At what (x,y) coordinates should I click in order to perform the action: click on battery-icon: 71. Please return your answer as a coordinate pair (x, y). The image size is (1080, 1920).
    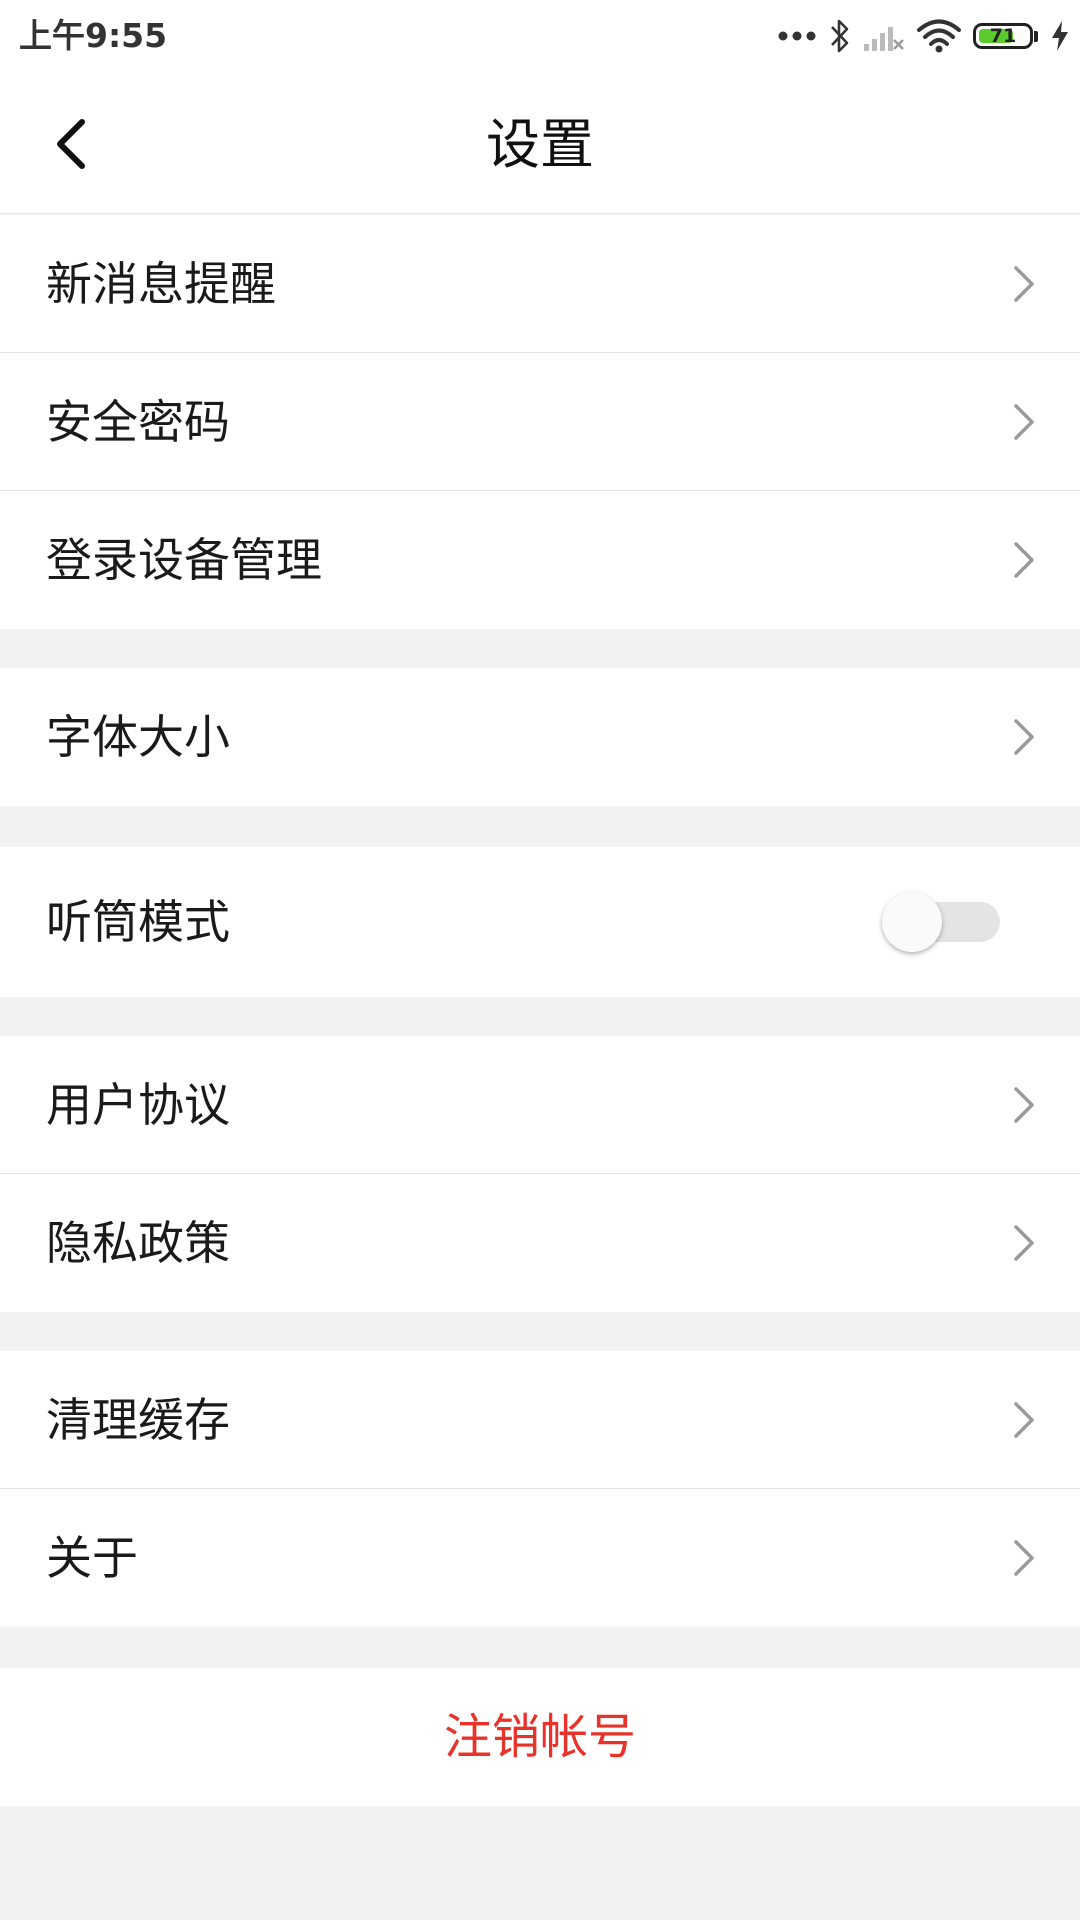
    Looking at the image, I should click on (1005, 36).